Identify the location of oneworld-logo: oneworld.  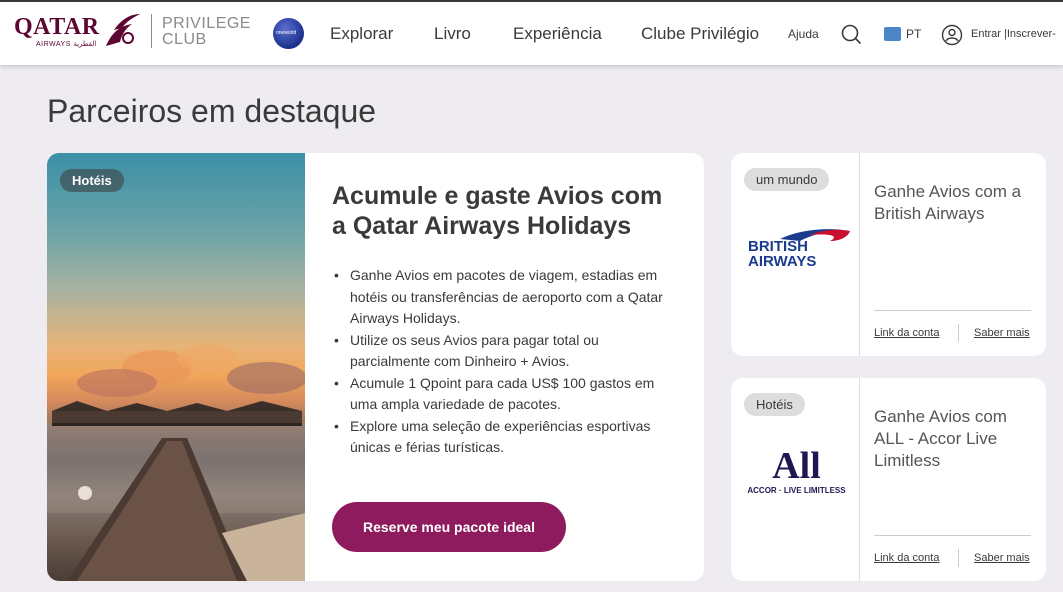
(288, 33).